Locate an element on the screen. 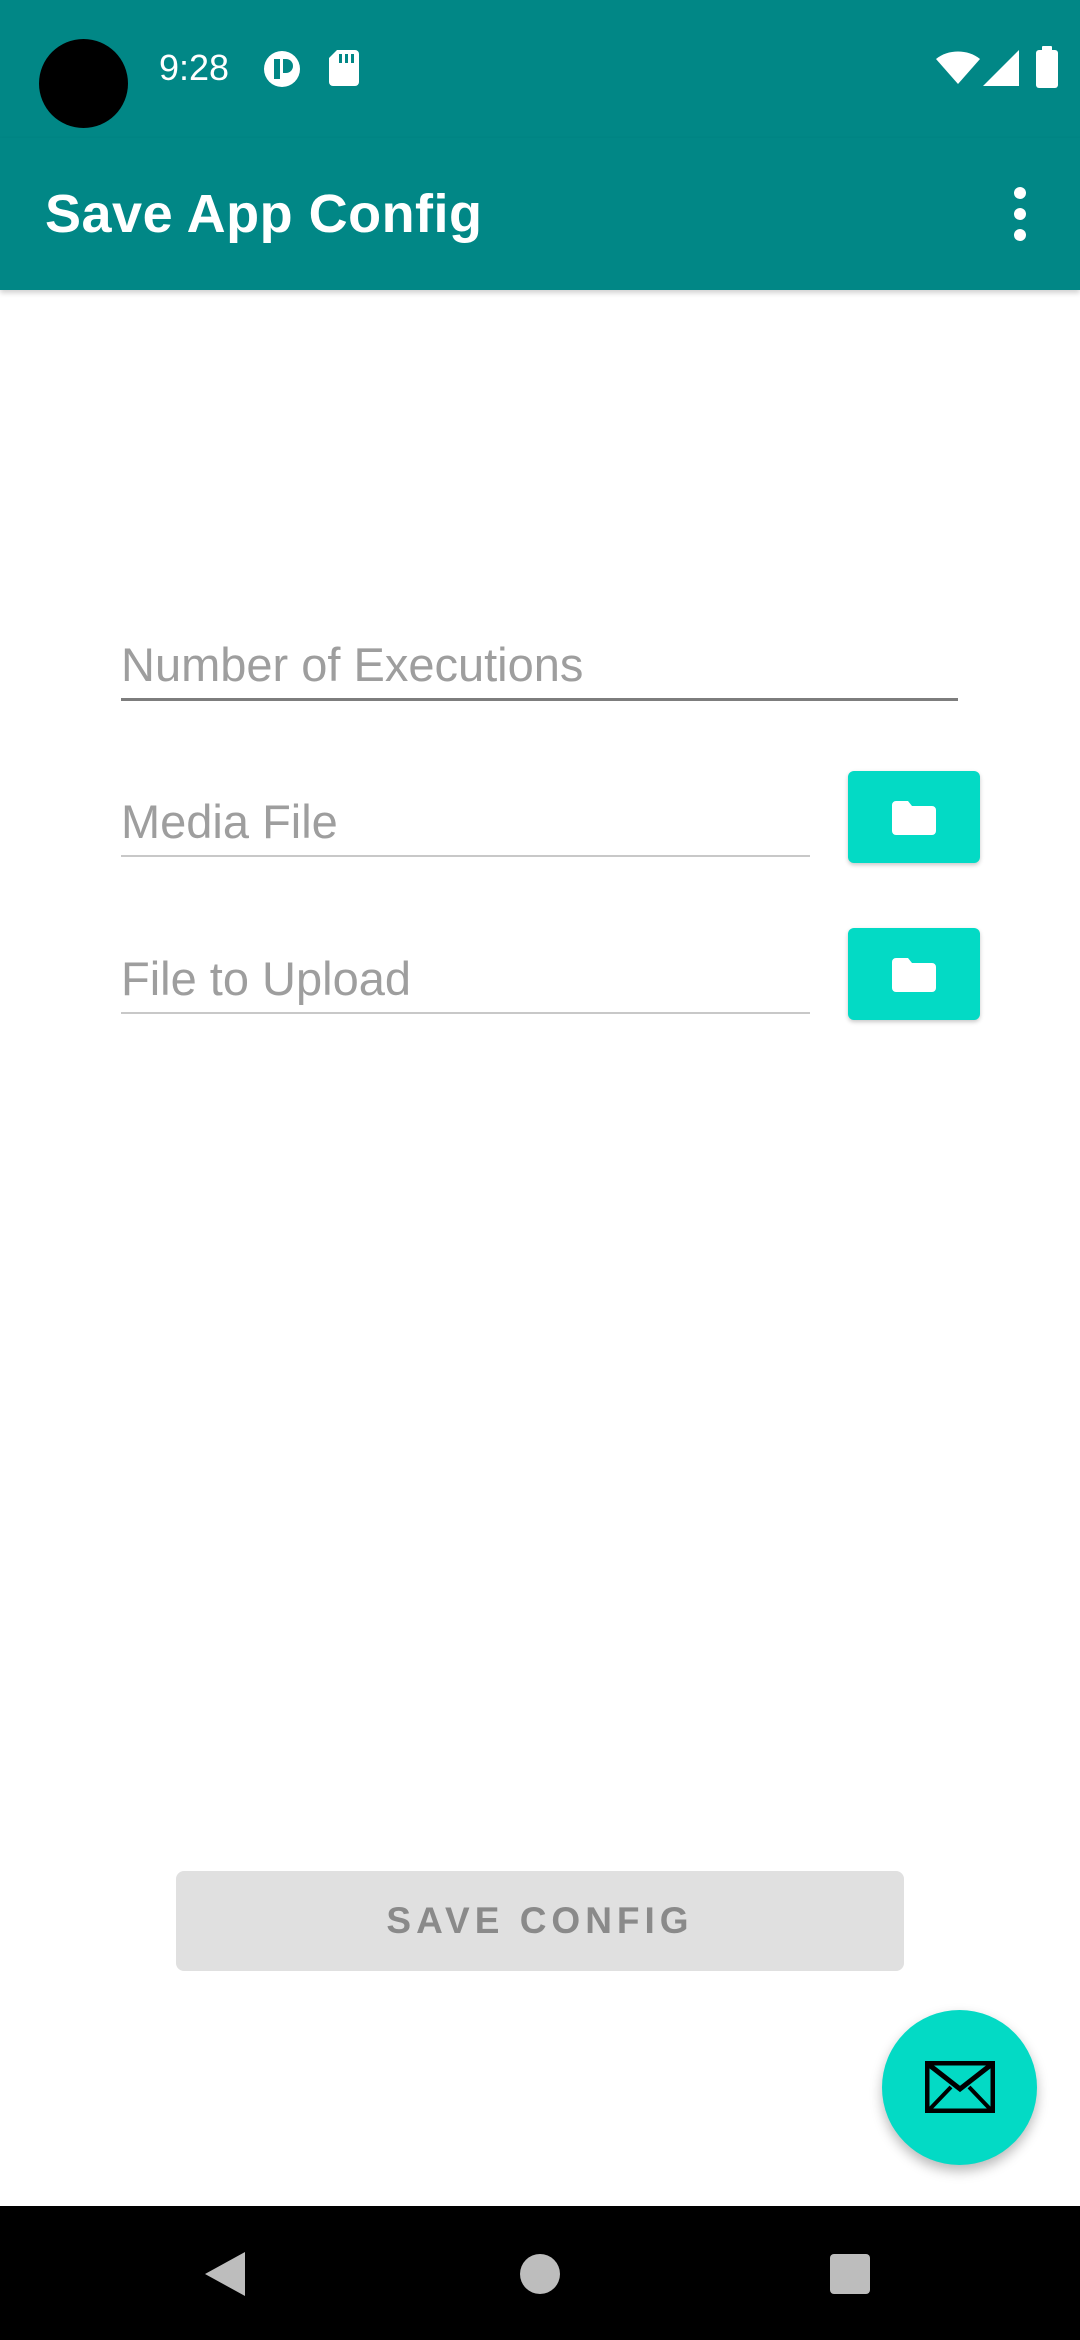 This screenshot has width=1080, height=2340. save-config-button: SAVE CONFIG is located at coordinates (540, 1921).